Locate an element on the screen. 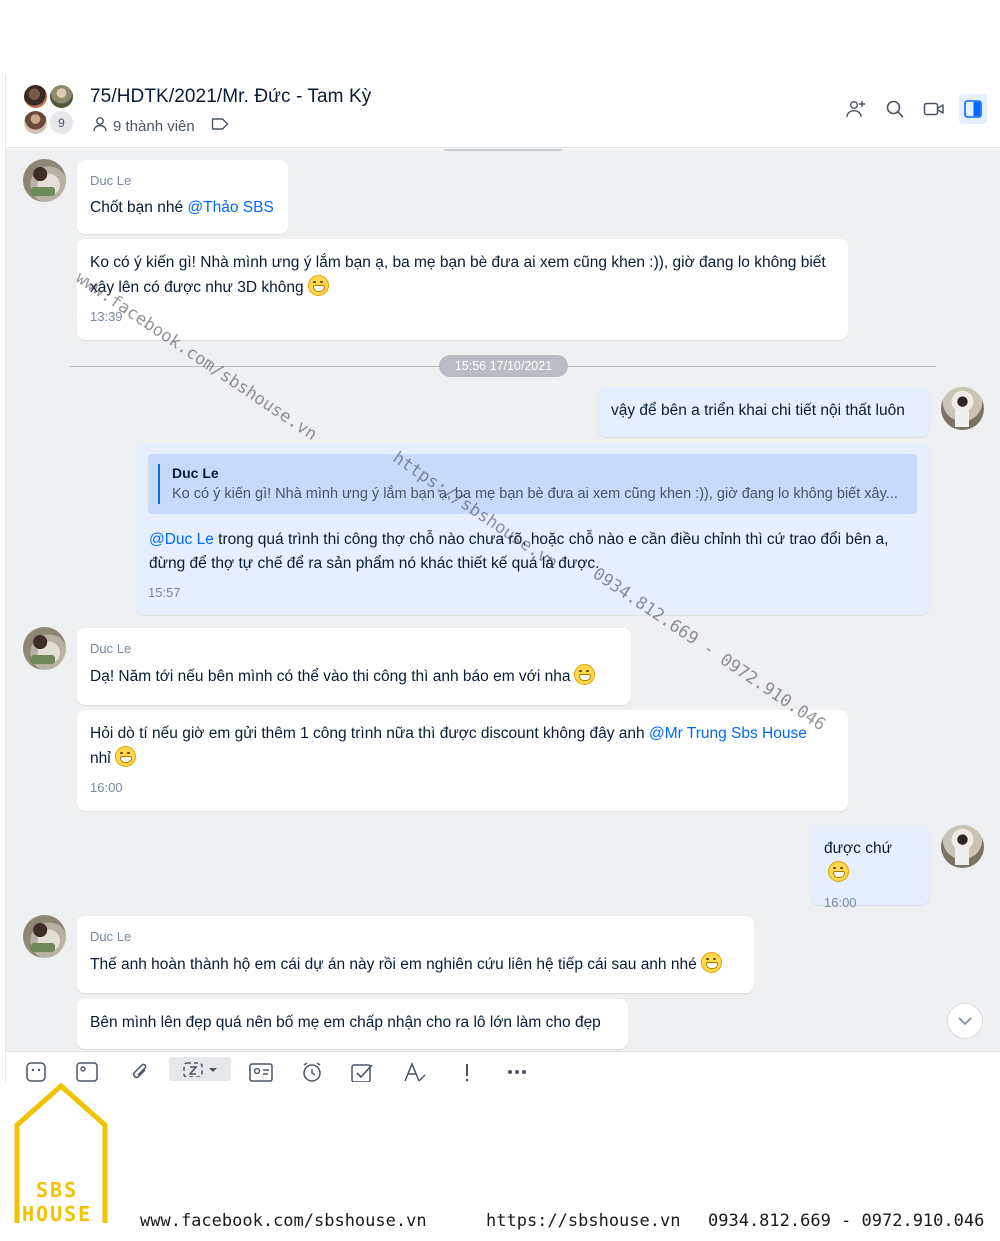 This screenshot has width=1000, height=1241. header-actions is located at coordinates (914, 109).